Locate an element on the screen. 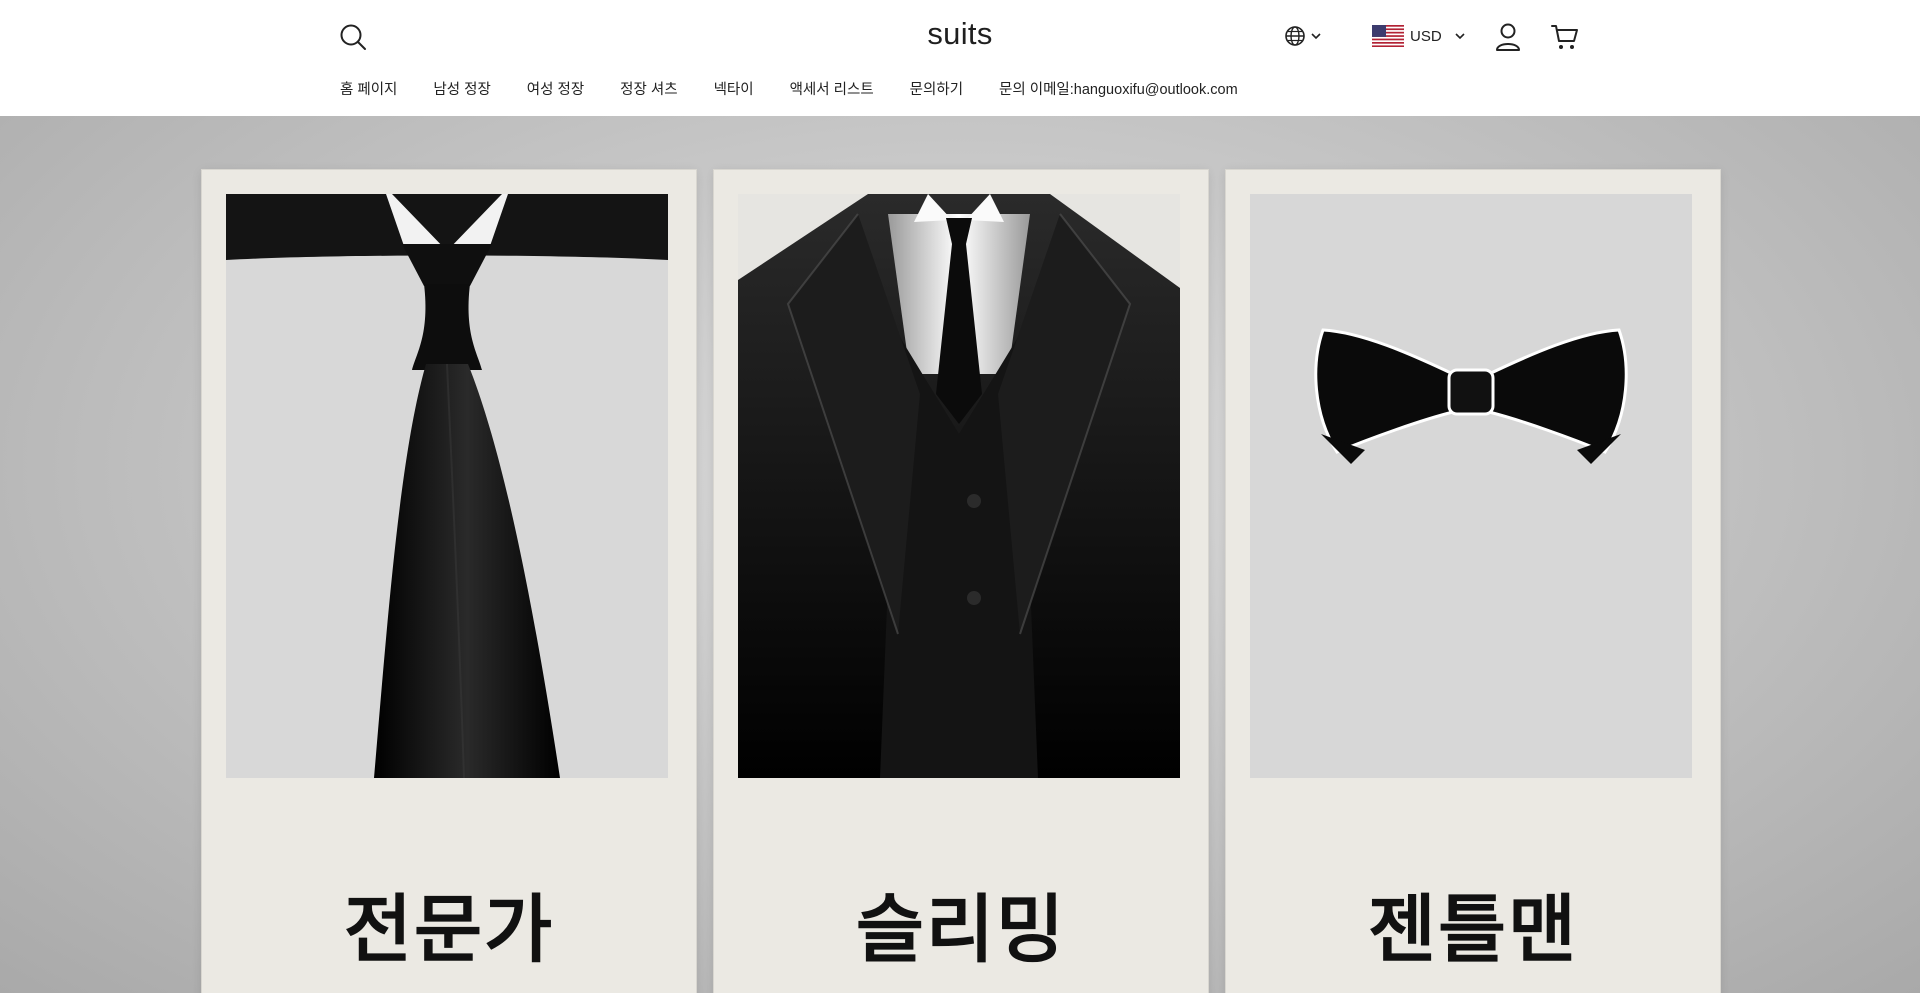 The image size is (1920, 993). nav-item-dress-shirts: 정장 셔츠 is located at coordinates (648, 88).